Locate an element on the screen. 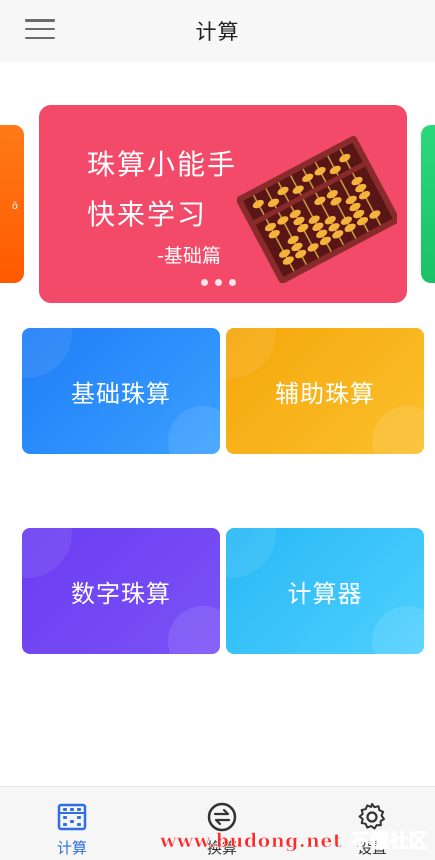  carousel-prev-slide: ō is located at coordinates (12, 204).